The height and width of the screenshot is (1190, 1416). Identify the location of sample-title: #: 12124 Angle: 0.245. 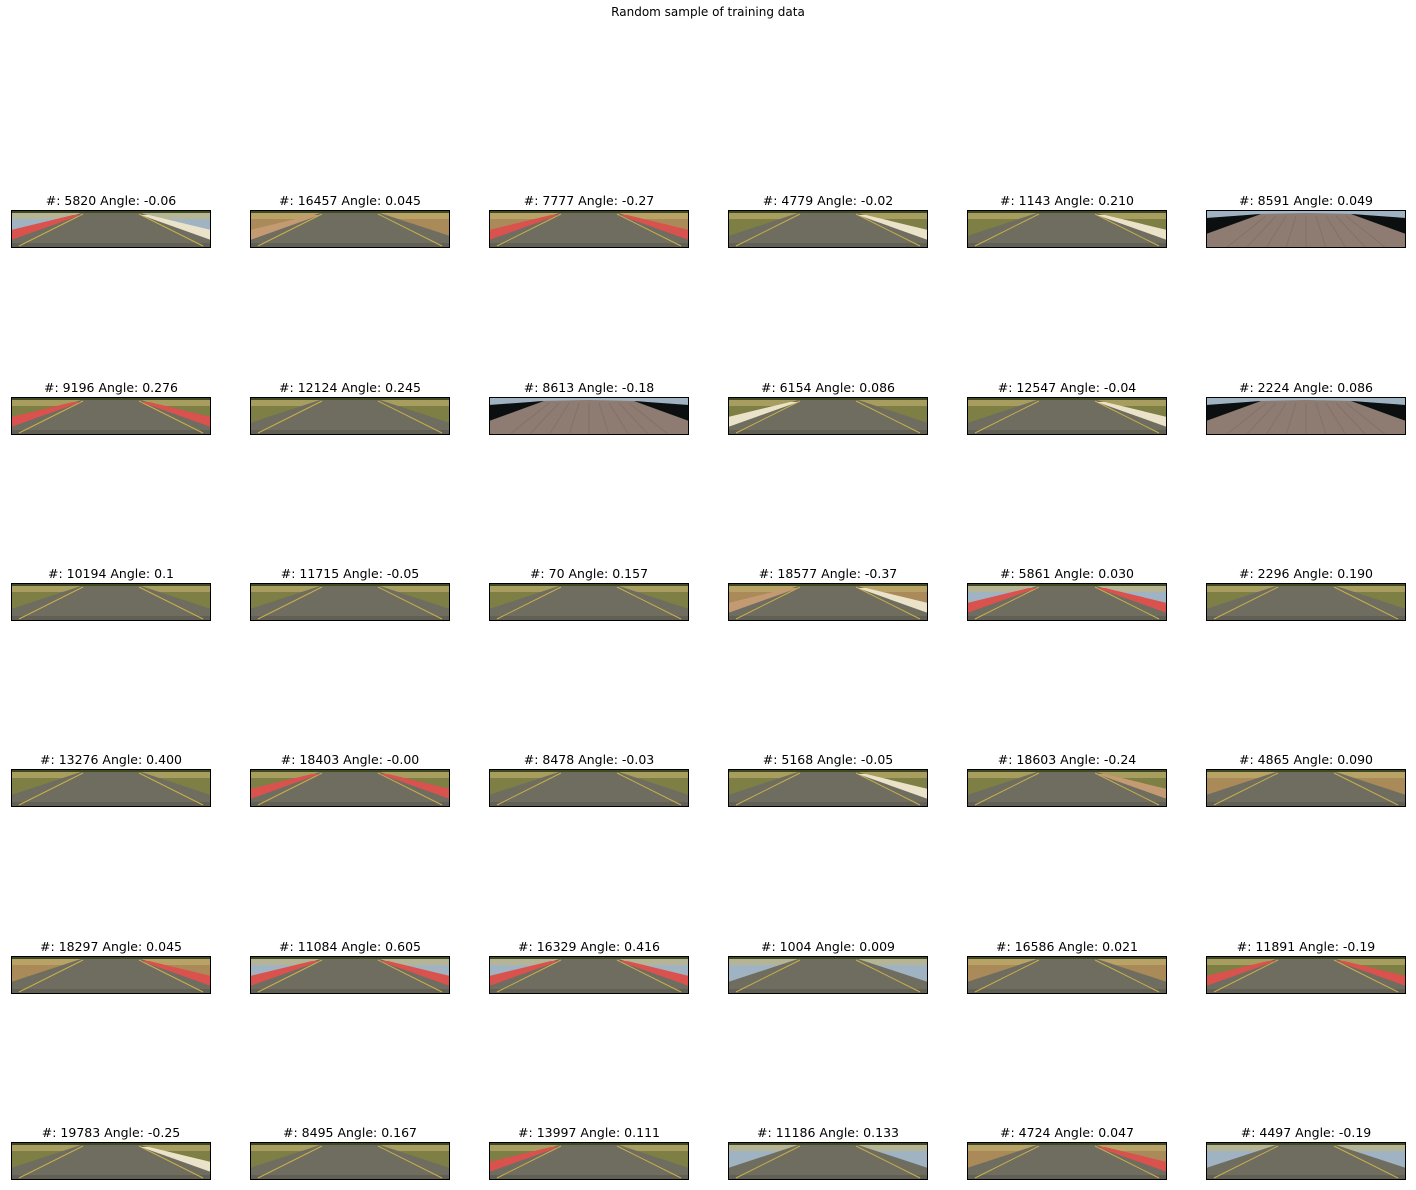
(350, 387).